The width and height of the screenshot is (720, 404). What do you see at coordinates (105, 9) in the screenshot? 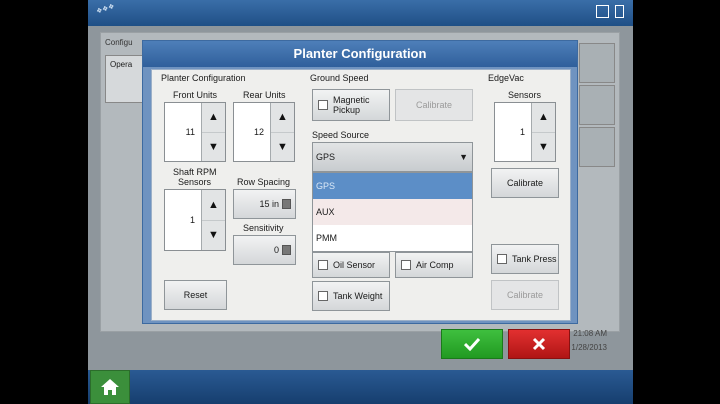
I see `brand-logo: ❖❖❖` at bounding box center [105, 9].